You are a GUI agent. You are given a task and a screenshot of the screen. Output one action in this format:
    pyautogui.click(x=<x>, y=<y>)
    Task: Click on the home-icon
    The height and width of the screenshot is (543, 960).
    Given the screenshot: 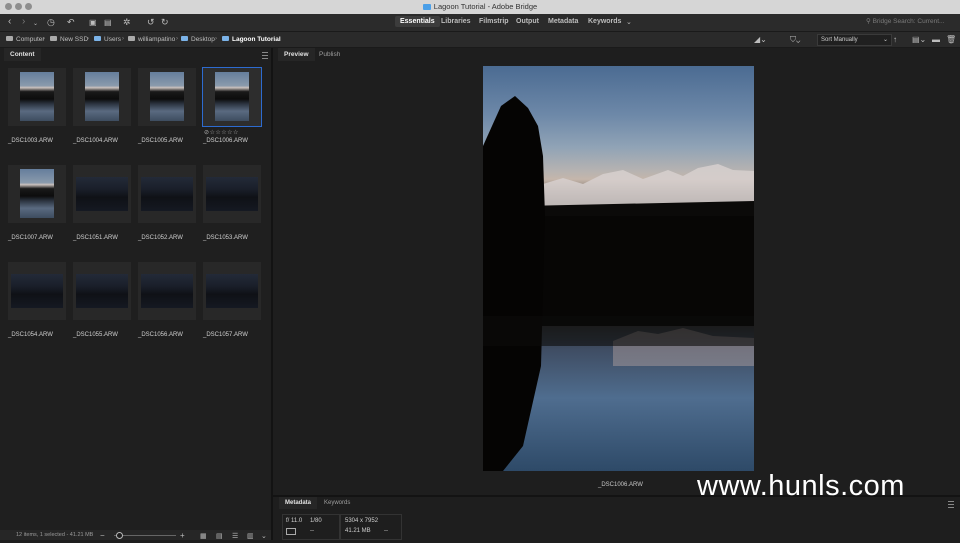 What is the action you would take?
    pyautogui.click(x=131, y=38)
    